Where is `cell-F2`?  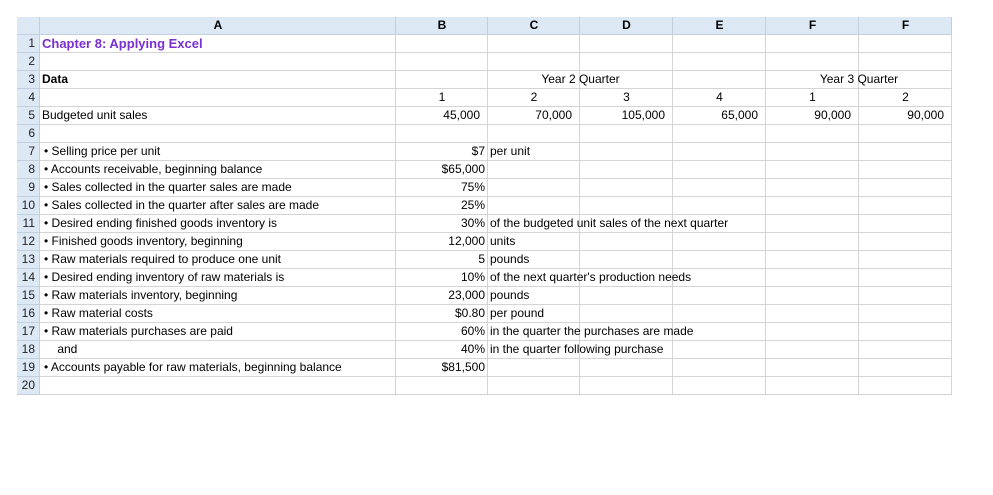
cell-F2 is located at coordinates (812, 62).